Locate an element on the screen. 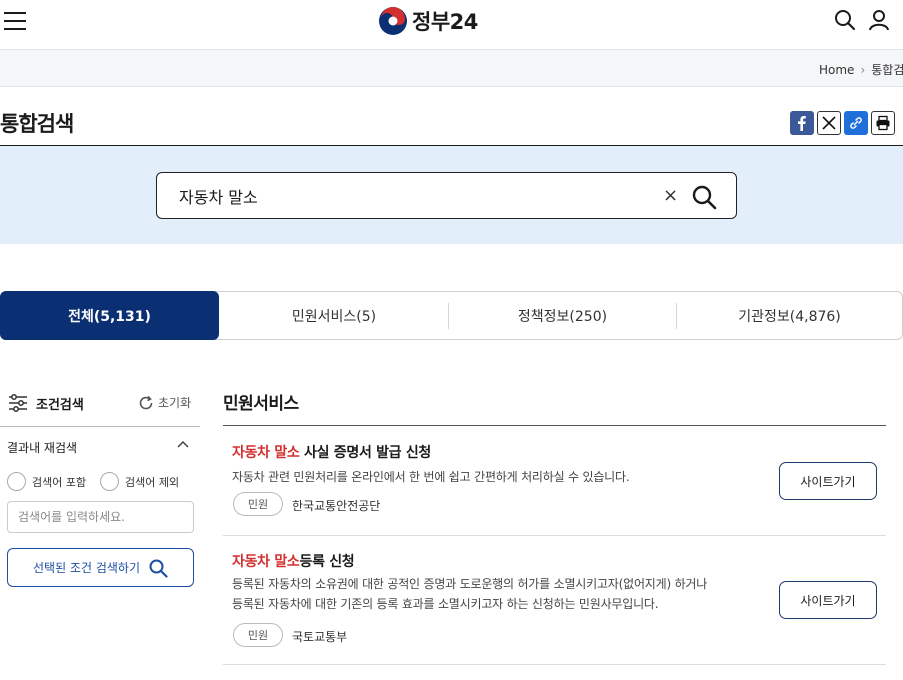  link-icon is located at coordinates (856, 123).